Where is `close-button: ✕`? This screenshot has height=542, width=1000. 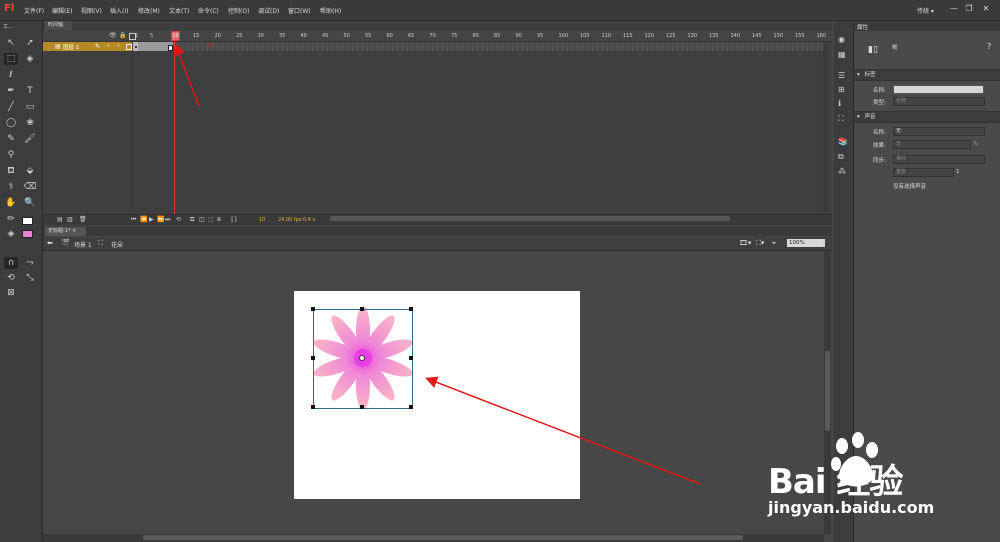
close-button: ✕ is located at coordinates (986, 9).